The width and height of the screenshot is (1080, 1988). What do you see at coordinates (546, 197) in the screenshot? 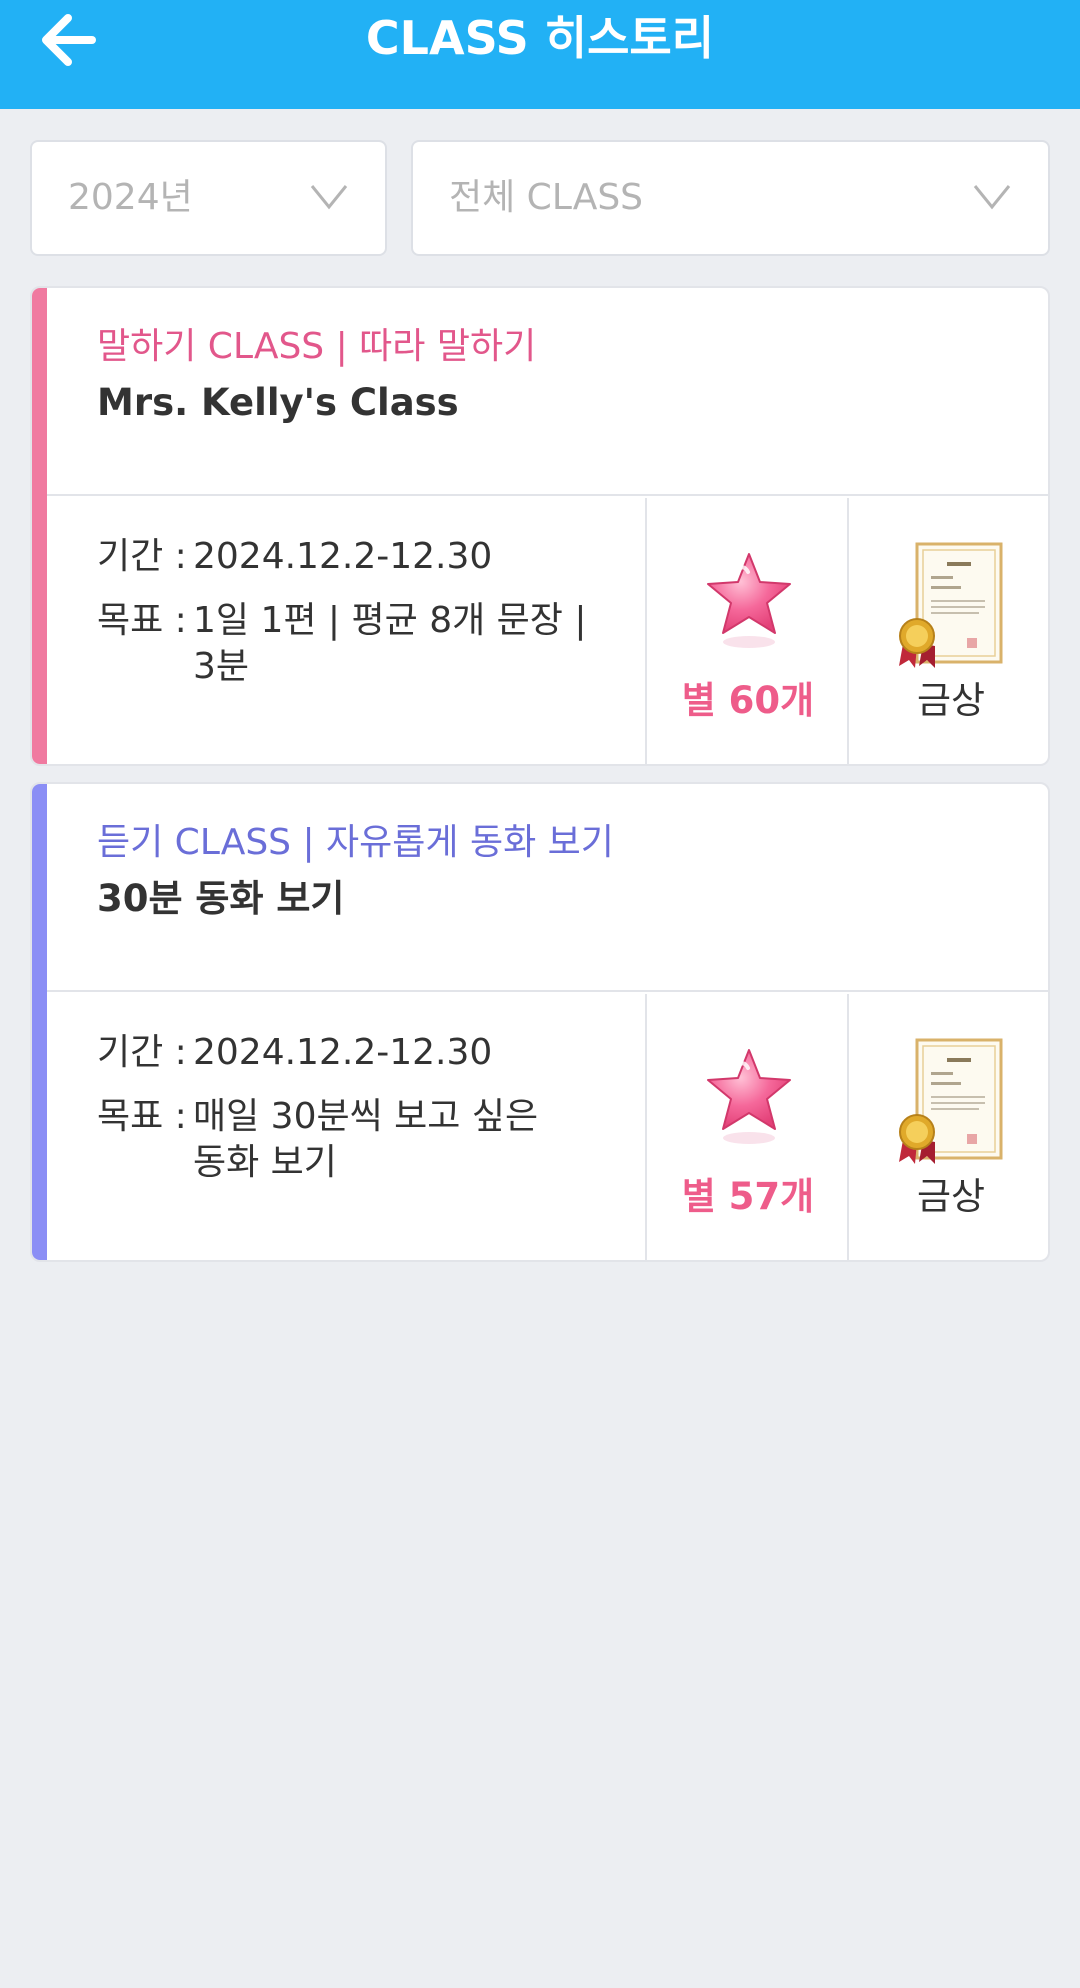
I see `class-dropdown-value: 전체 CLASS` at bounding box center [546, 197].